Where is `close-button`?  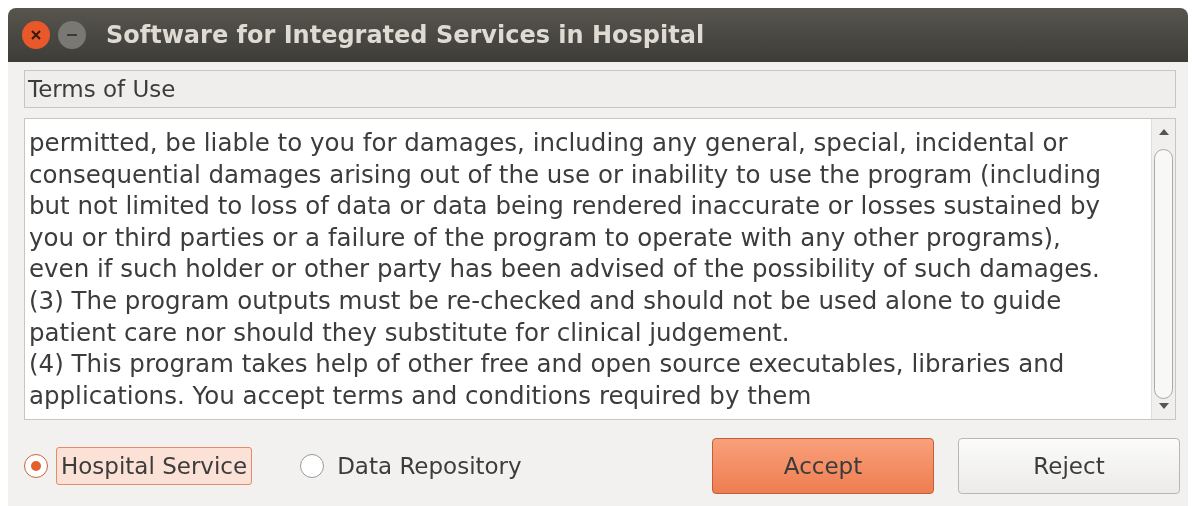 close-button is located at coordinates (36, 35).